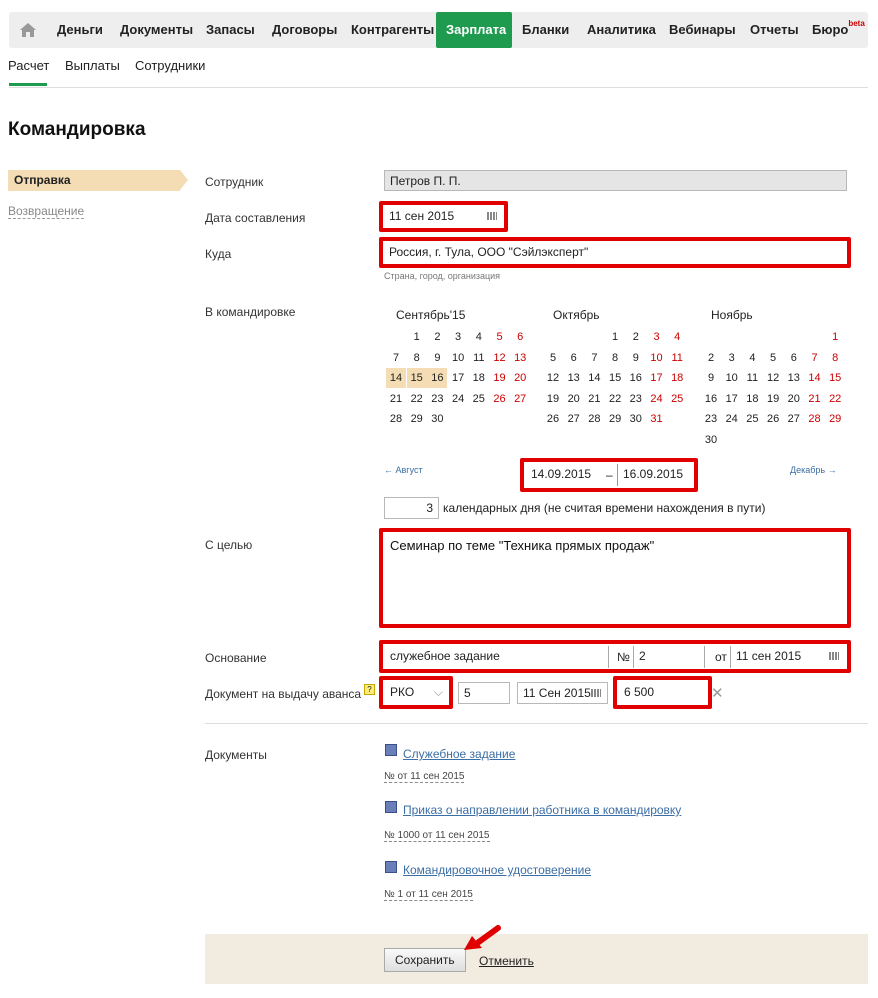 Image resolution: width=878 pixels, height=998 pixels. I want to click on document-details: № 1000 от 11 сен 2015, so click(437, 836).